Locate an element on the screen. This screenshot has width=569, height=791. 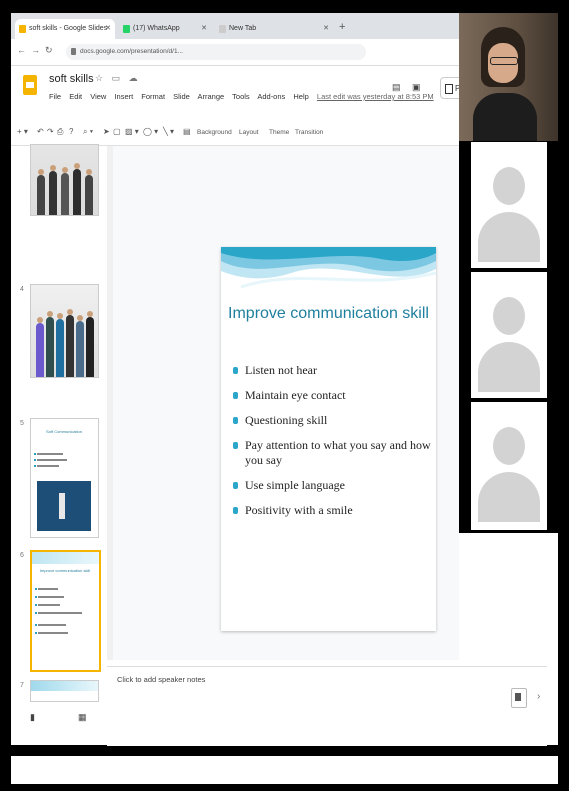
text-box-icon: ▢ is located at coordinates (117, 131).